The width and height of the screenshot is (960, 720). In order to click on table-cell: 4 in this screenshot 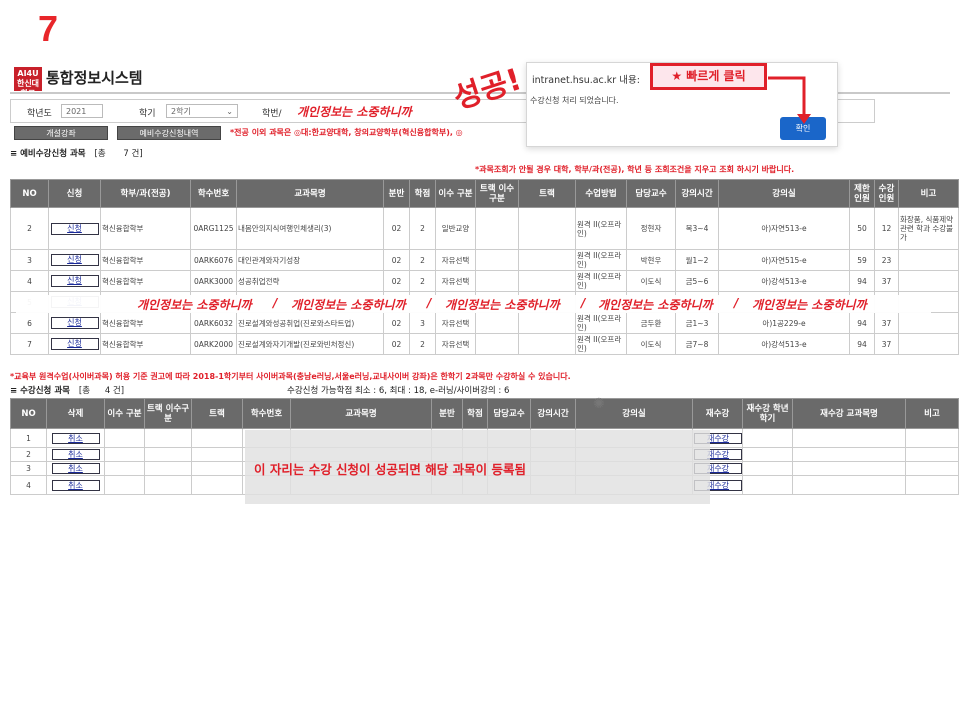, I will do `click(28, 485)`.